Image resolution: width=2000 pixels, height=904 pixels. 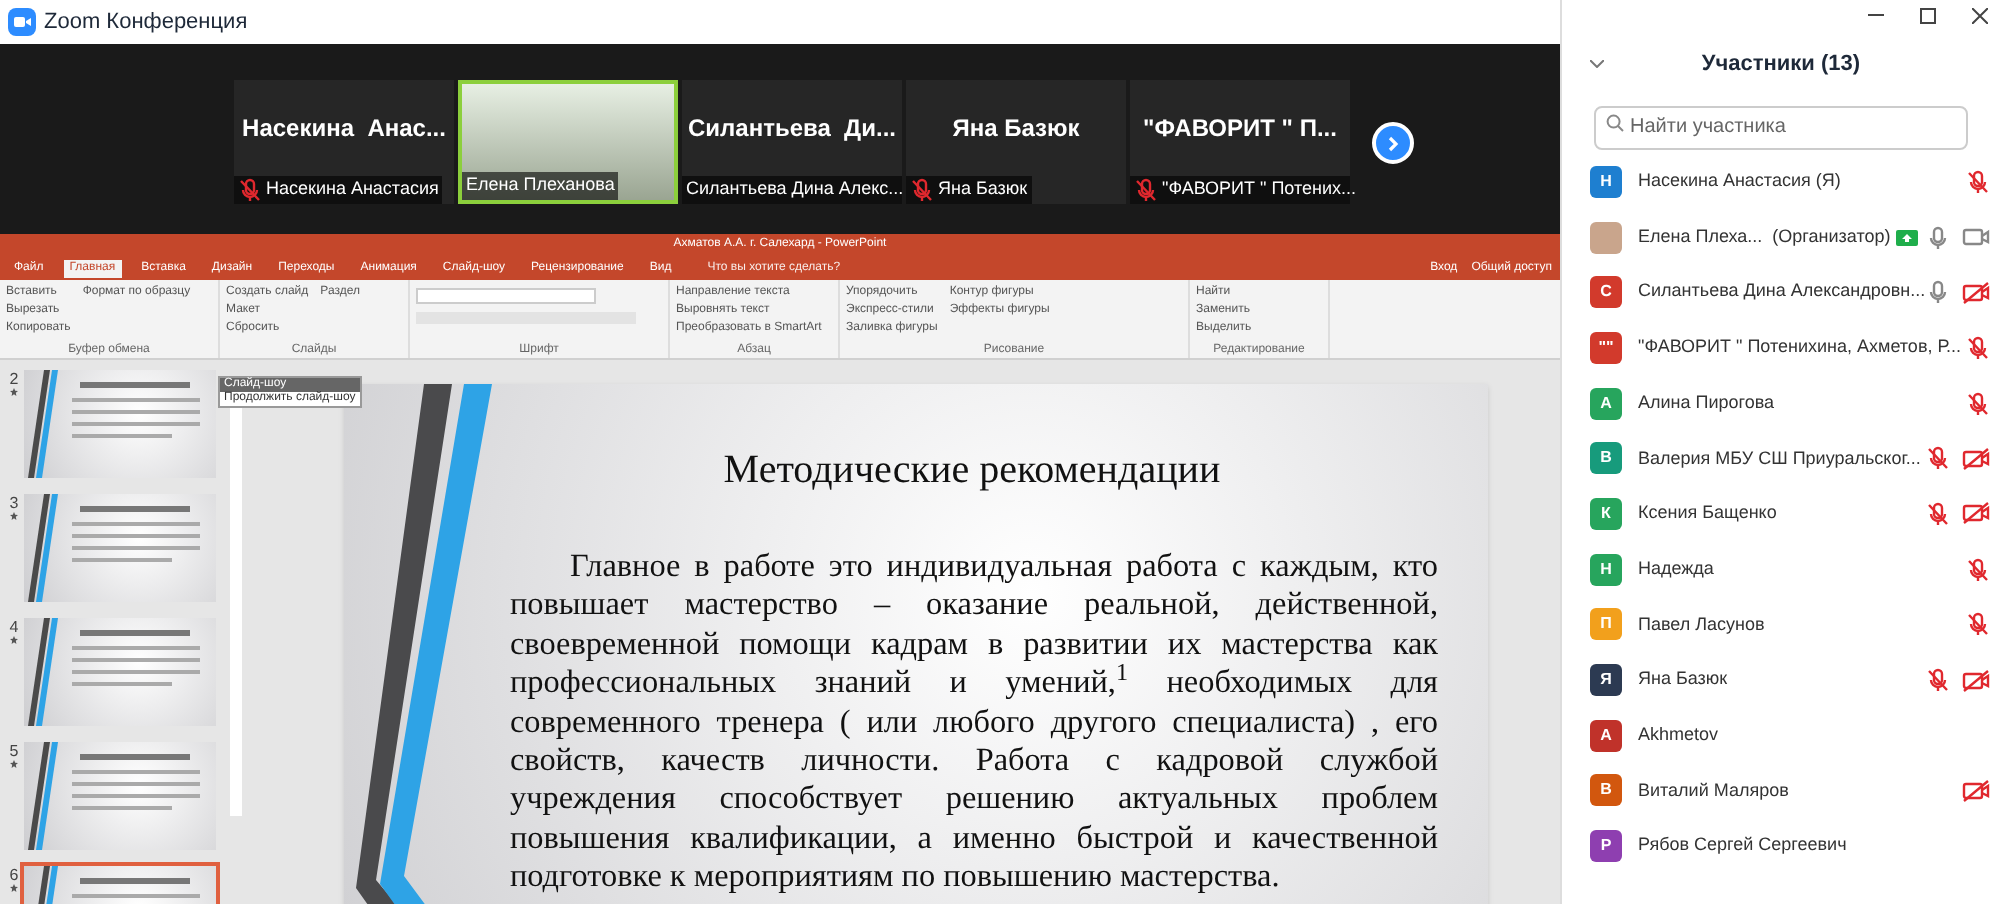 What do you see at coordinates (1615, 123) in the screenshot?
I see `search-icon` at bounding box center [1615, 123].